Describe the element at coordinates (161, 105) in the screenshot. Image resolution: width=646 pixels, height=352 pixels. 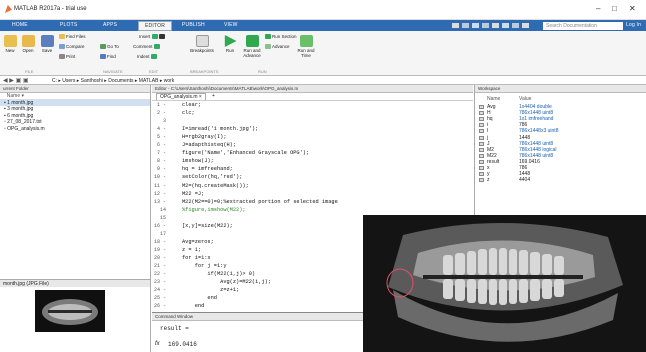
I see `line-number: 1 -` at that location.